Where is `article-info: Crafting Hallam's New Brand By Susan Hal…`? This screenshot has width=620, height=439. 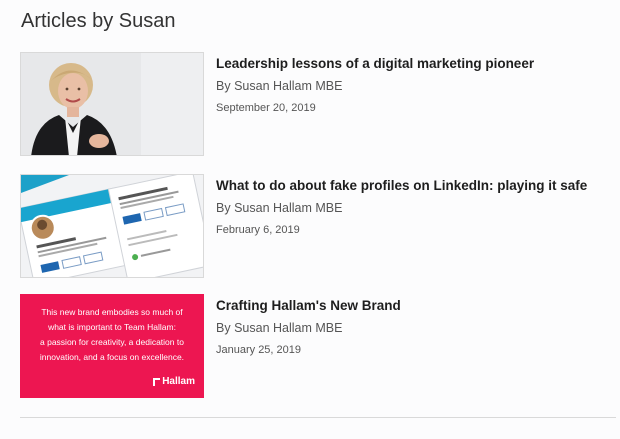
article-info: Crafting Hallam's New Brand By Susan Hal… is located at coordinates (308, 327).